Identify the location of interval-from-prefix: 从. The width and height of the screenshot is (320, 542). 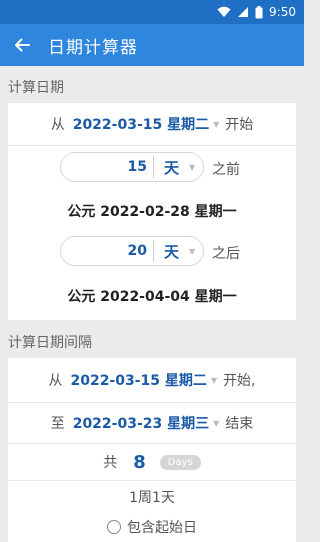
(55, 381).